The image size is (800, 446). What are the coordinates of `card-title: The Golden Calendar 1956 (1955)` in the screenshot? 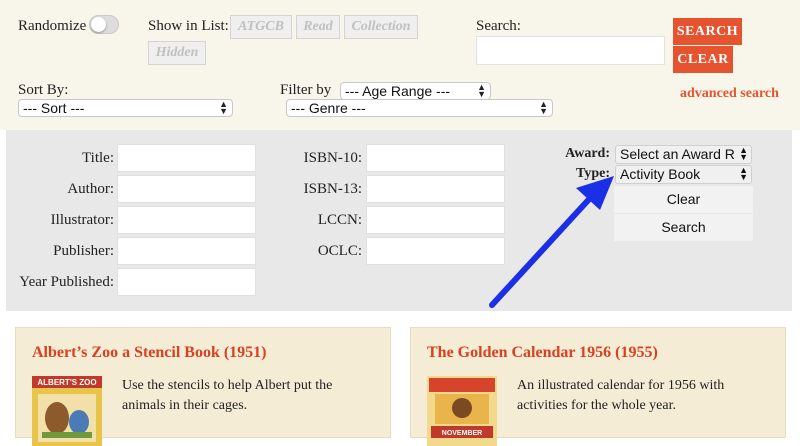 It's located at (542, 353).